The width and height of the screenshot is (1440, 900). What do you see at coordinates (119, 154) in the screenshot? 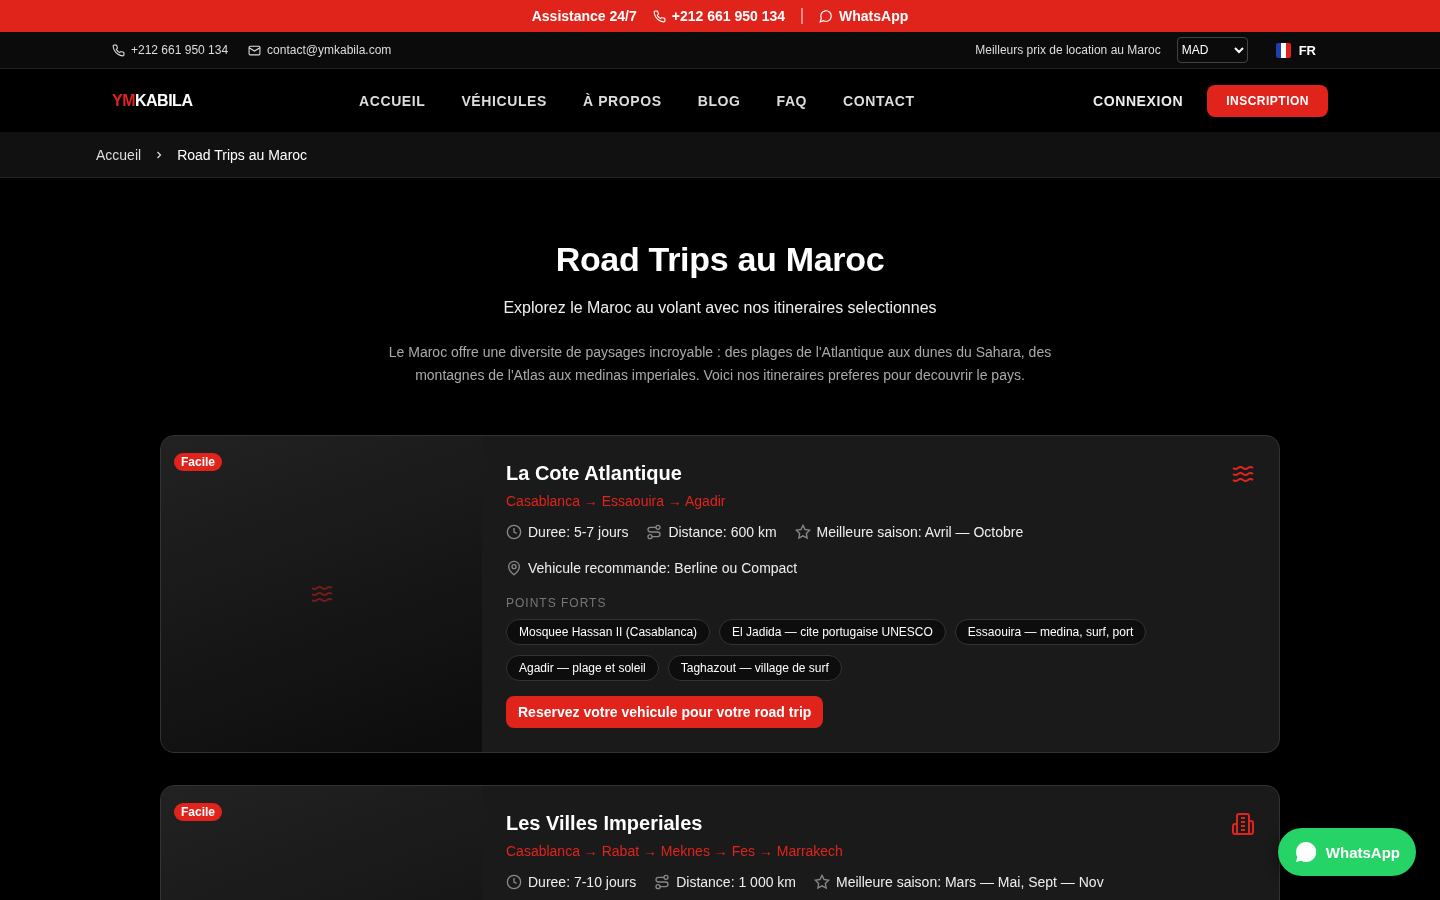
I see `breadcrumb-link: Accueil` at bounding box center [119, 154].